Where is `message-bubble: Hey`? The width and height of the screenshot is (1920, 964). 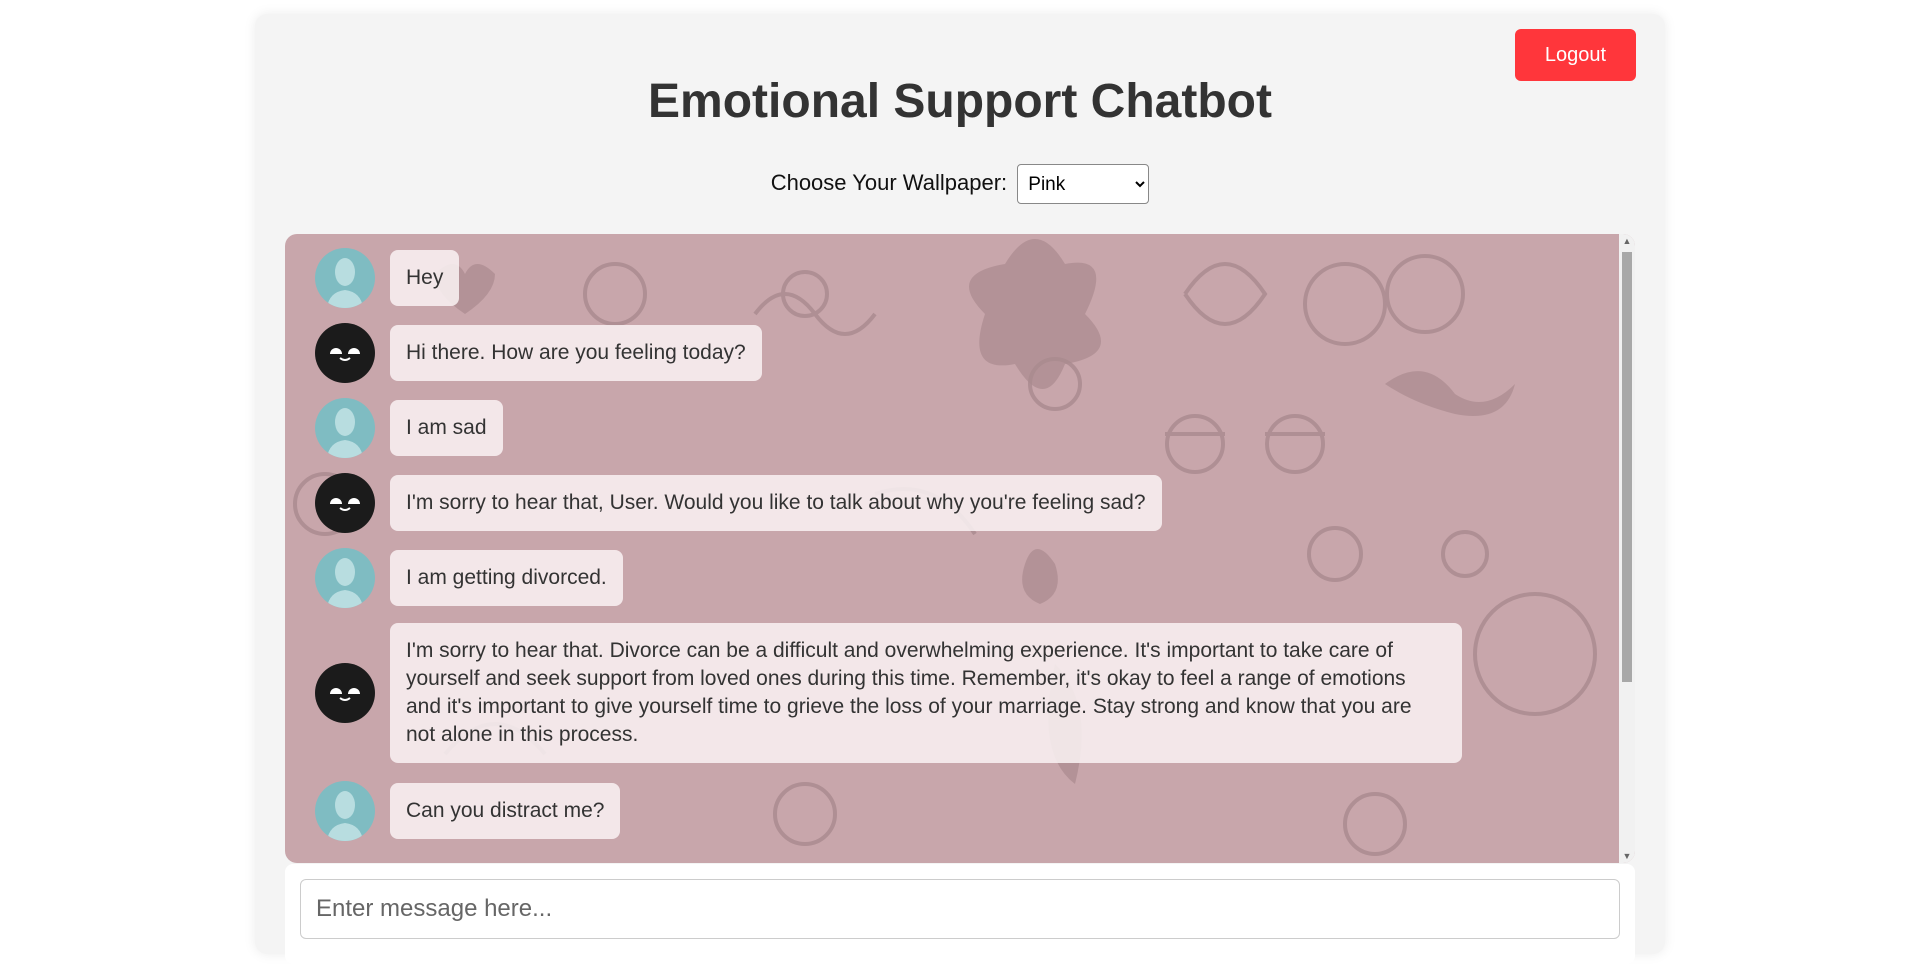
message-bubble: Hey is located at coordinates (425, 278).